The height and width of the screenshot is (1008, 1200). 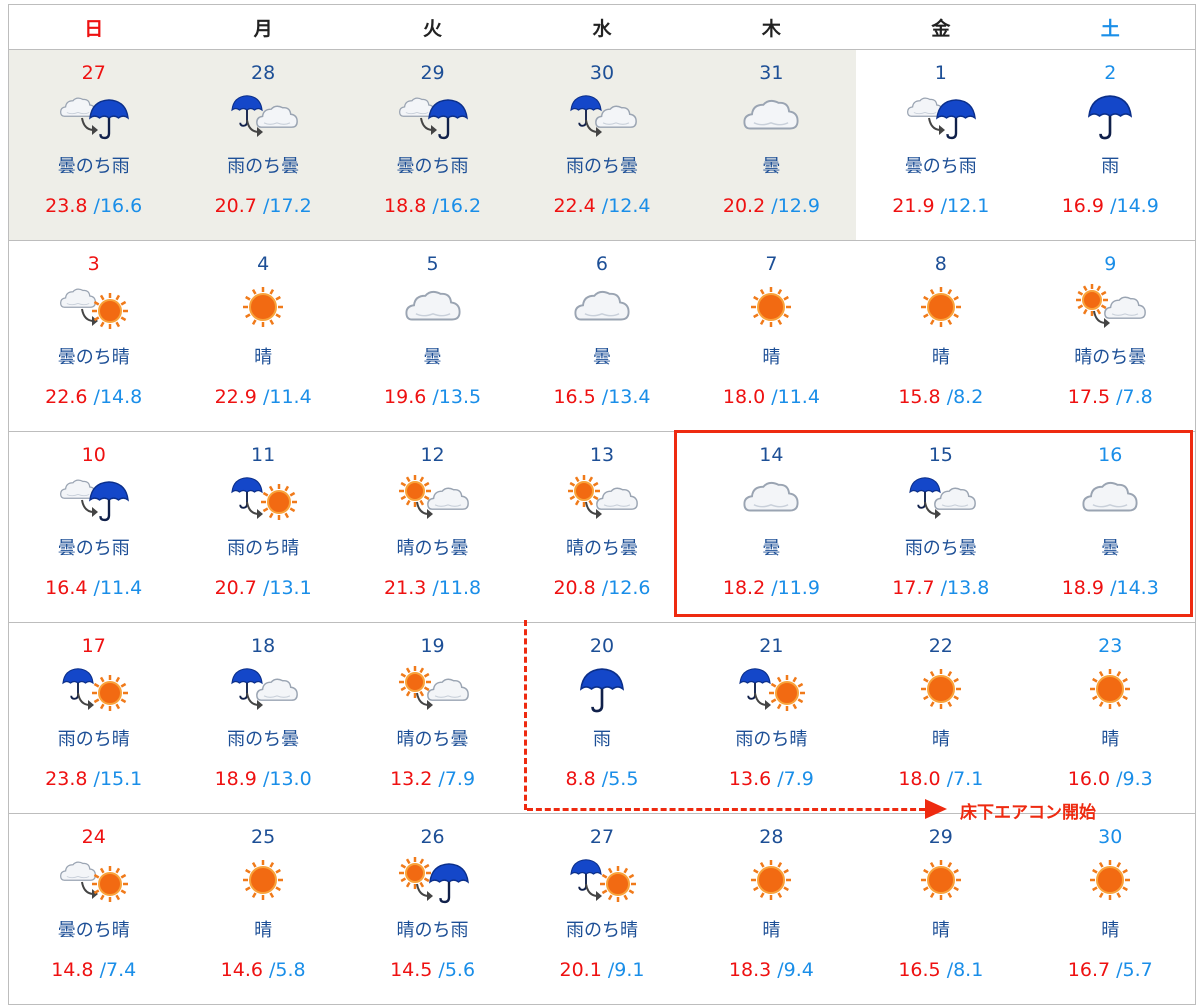 I want to click on day-number: 12, so click(x=432, y=455).